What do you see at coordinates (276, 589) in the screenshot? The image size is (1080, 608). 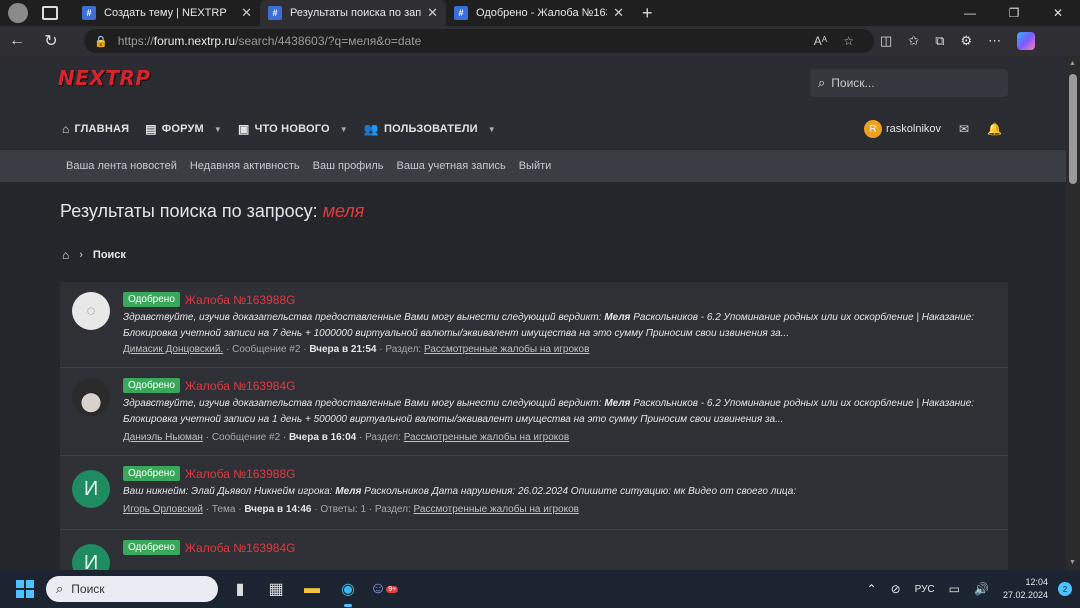 I see `widgets-icon: ▦` at bounding box center [276, 589].